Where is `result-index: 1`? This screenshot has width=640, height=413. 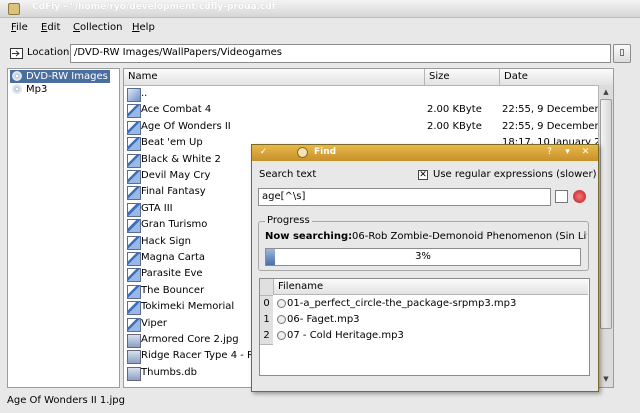 result-index: 1 is located at coordinates (266, 320).